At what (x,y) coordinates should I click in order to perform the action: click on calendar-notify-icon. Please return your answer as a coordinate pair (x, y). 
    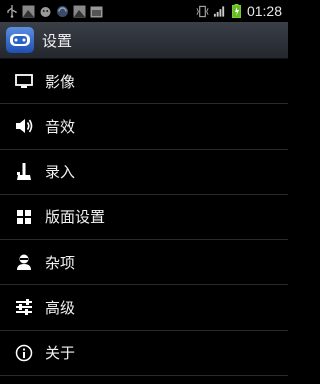
    Looking at the image, I should click on (96, 11).